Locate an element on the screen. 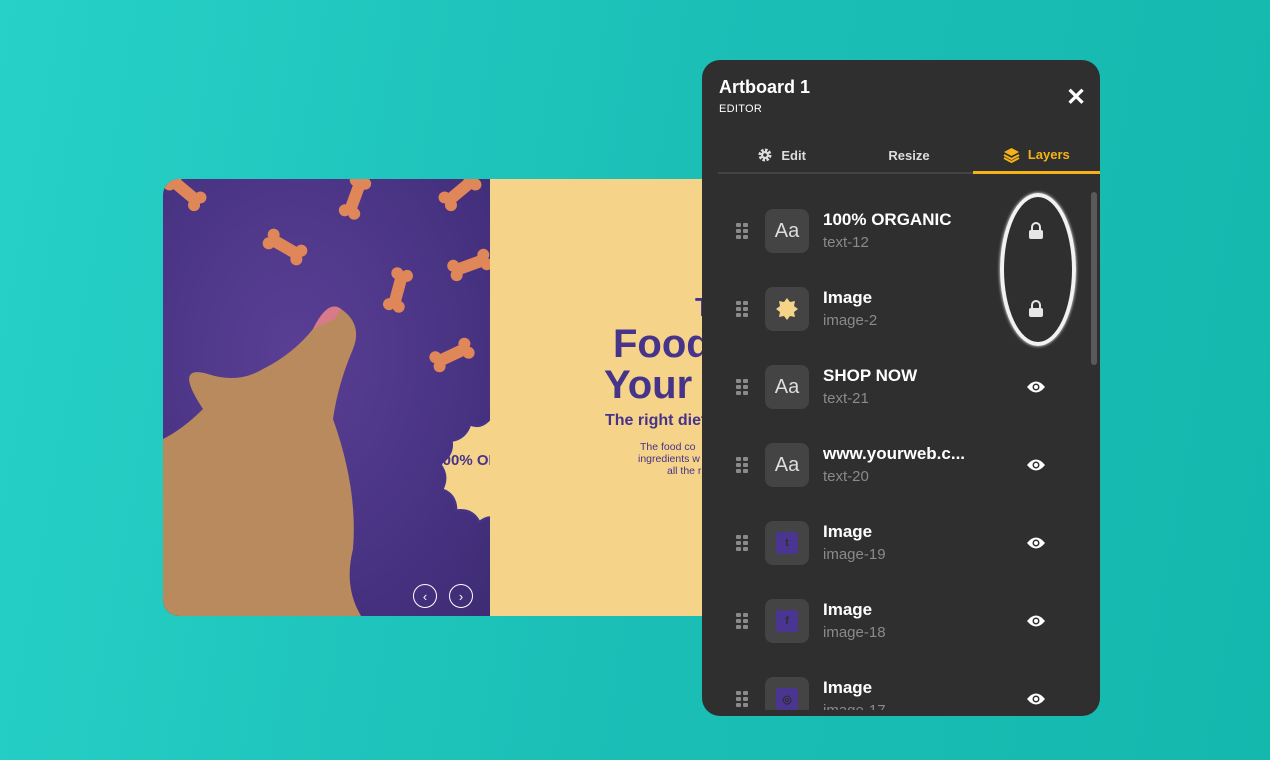 This screenshot has width=1270, height=760. next-slide-button: › is located at coordinates (461, 596).